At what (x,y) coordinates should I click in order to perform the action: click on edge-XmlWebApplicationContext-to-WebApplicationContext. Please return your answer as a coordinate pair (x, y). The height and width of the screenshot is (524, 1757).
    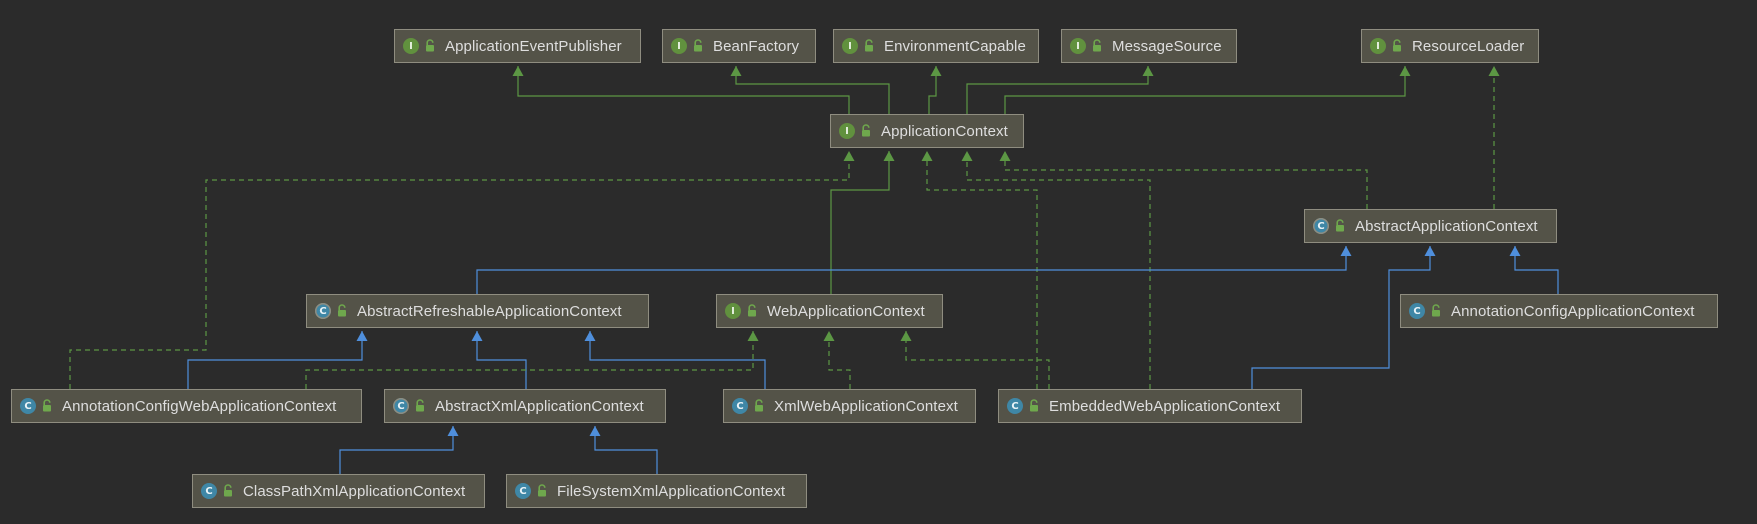
    Looking at the image, I should click on (837, 360).